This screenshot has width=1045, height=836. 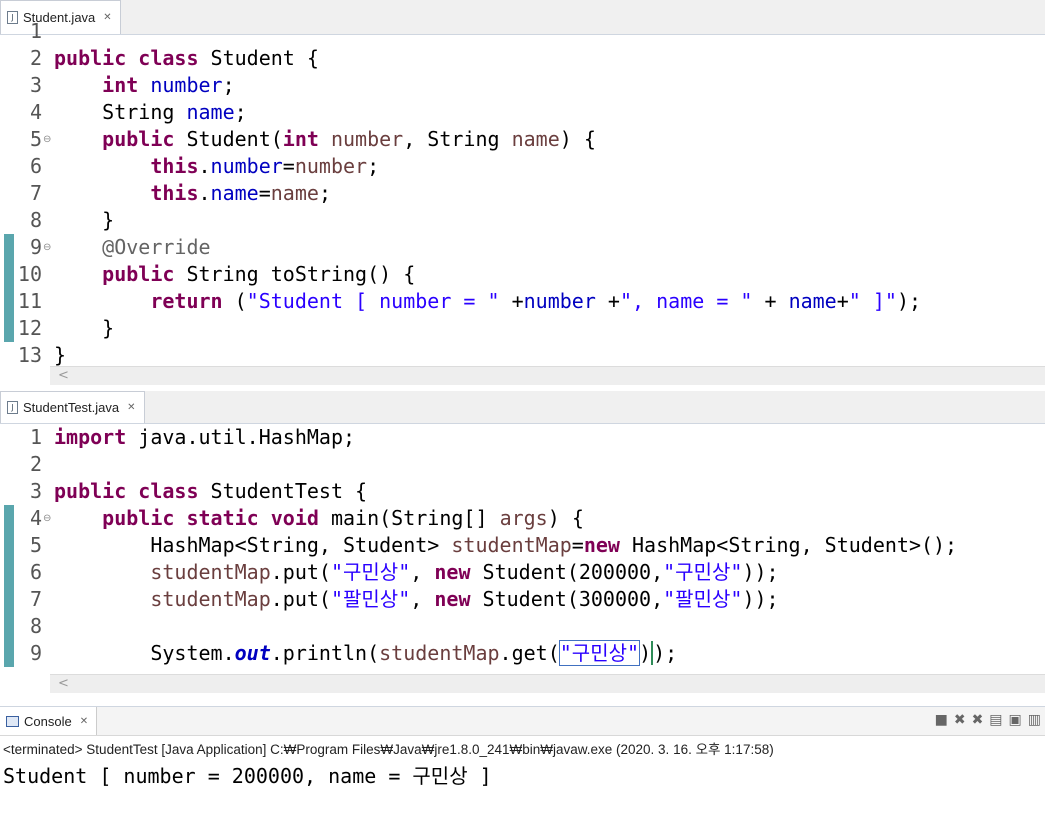 What do you see at coordinates (522, 112) in the screenshot?
I see `code-line: 4 String name;` at bounding box center [522, 112].